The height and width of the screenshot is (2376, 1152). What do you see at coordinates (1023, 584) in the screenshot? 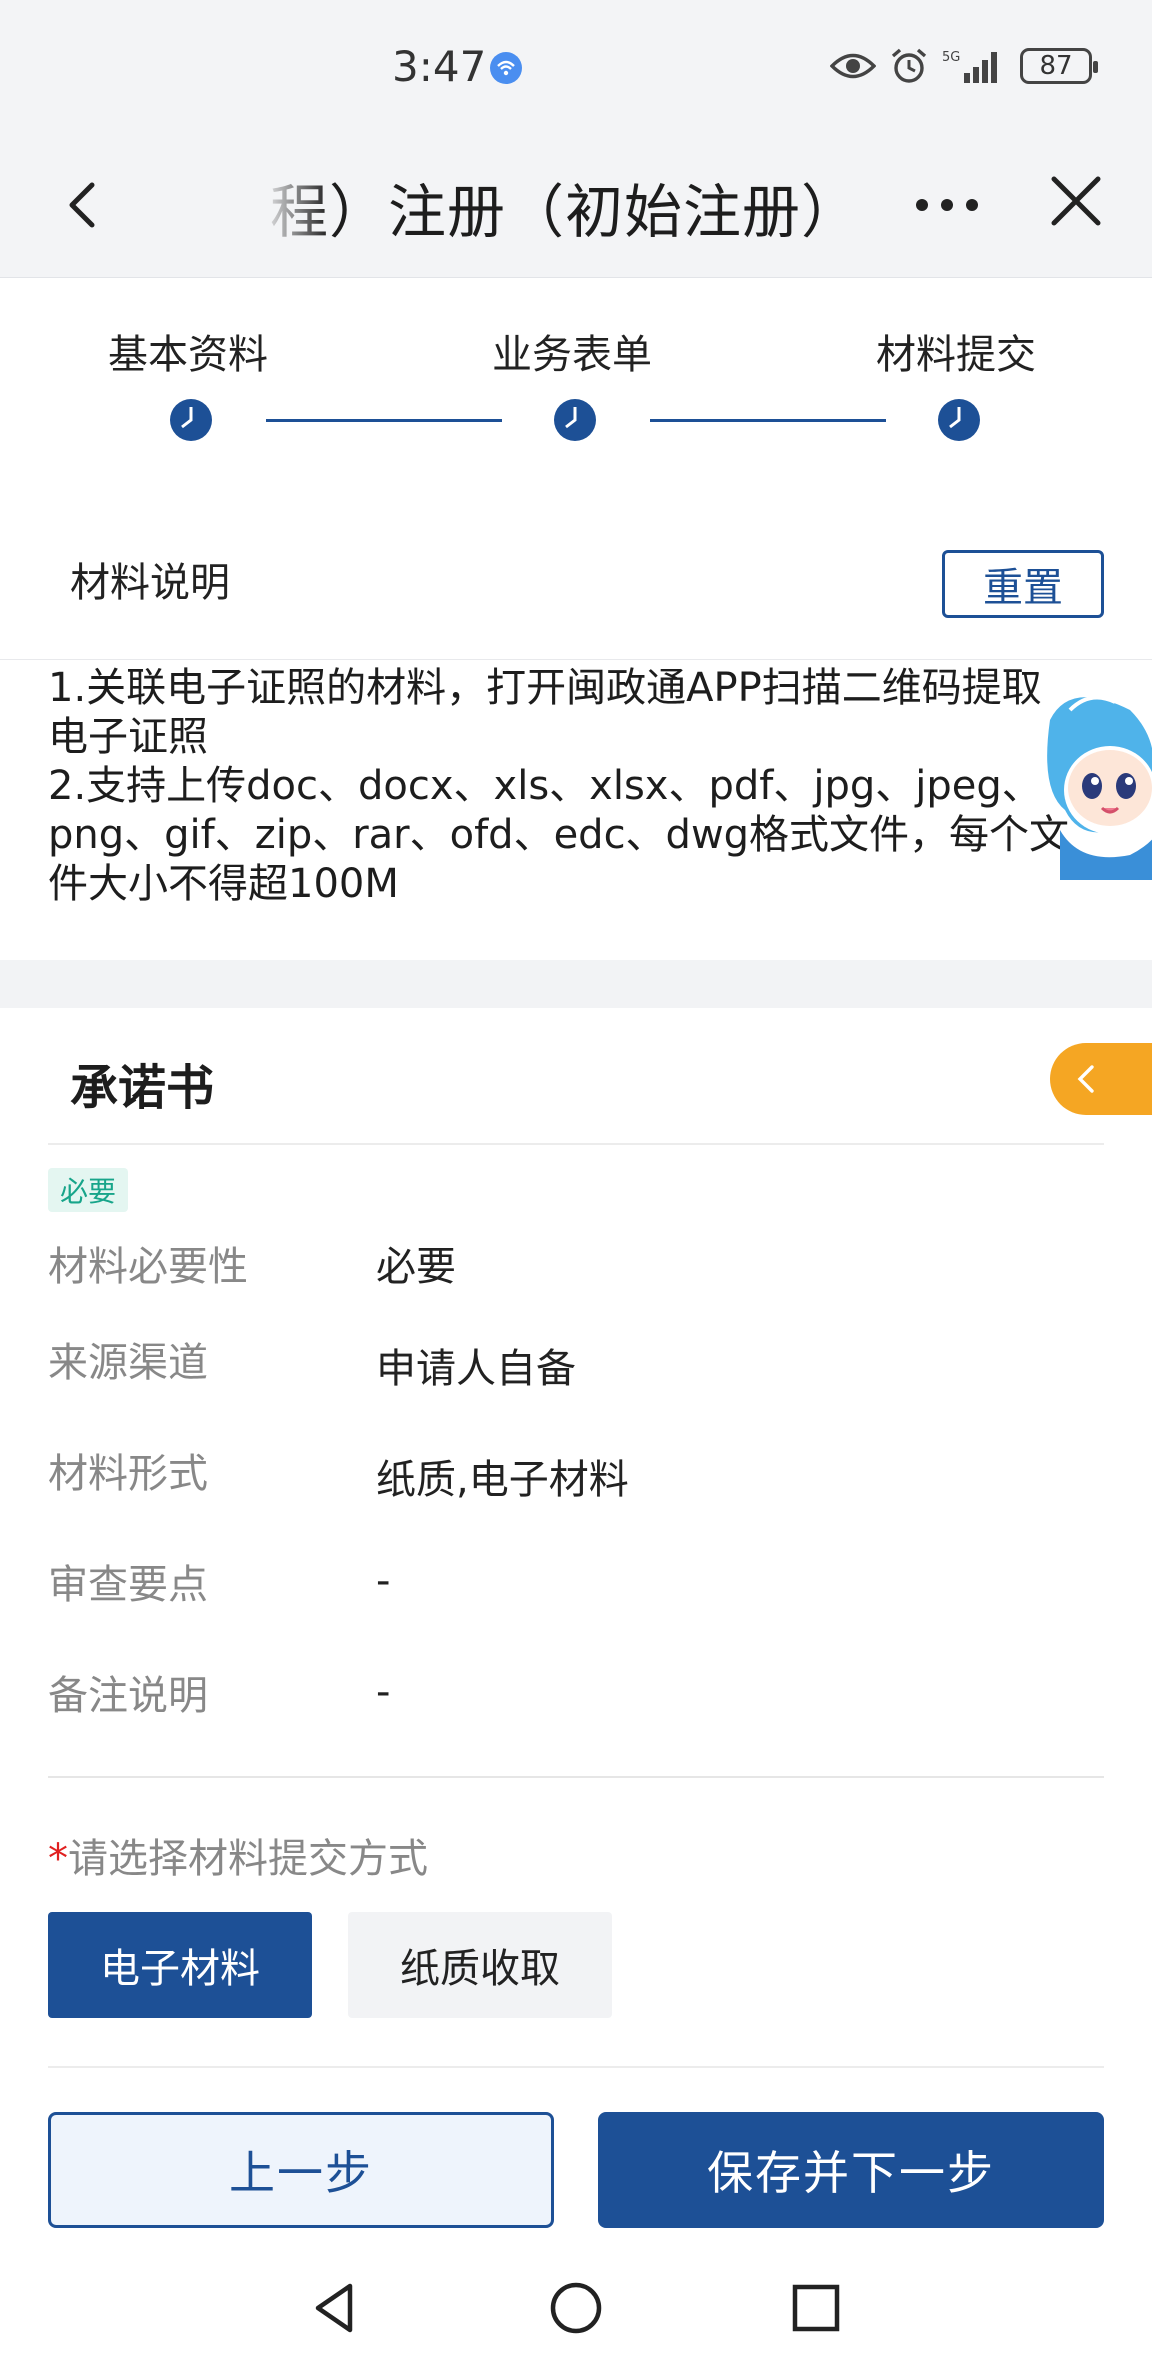
I see `reset-button: 重置` at bounding box center [1023, 584].